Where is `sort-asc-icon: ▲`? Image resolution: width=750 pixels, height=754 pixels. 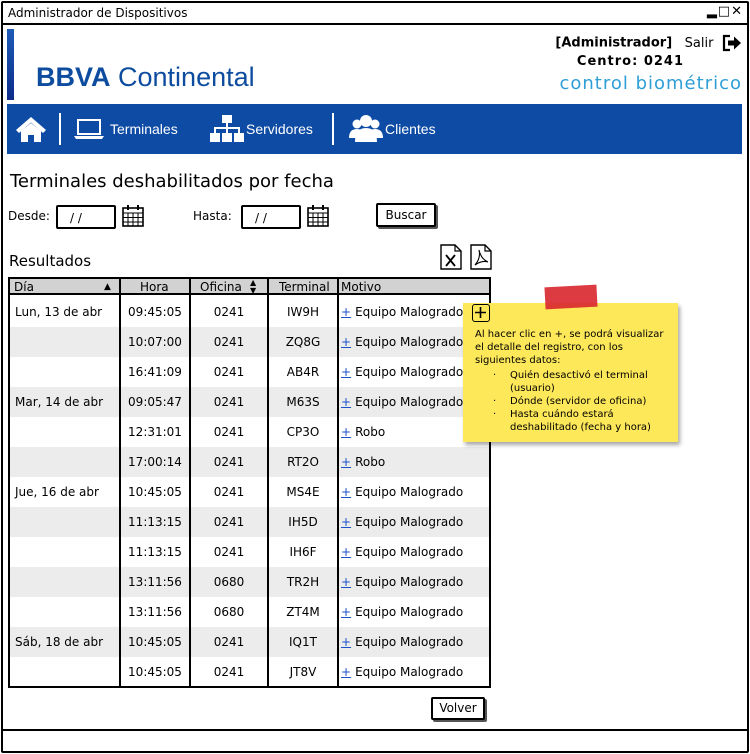
sort-asc-icon: ▲ is located at coordinates (107, 287).